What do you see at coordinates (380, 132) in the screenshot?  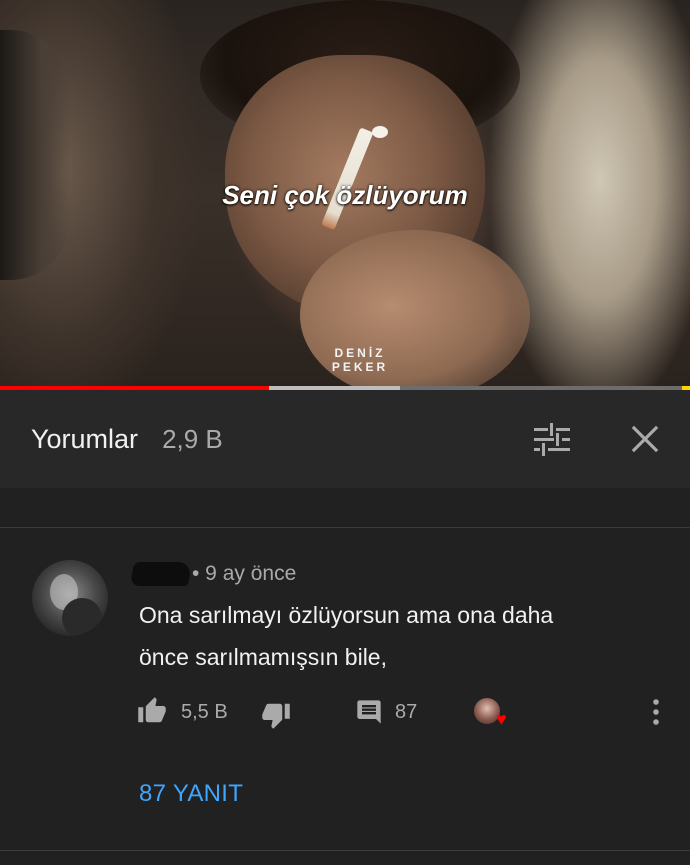 I see `video-cigarette-tip` at bounding box center [380, 132].